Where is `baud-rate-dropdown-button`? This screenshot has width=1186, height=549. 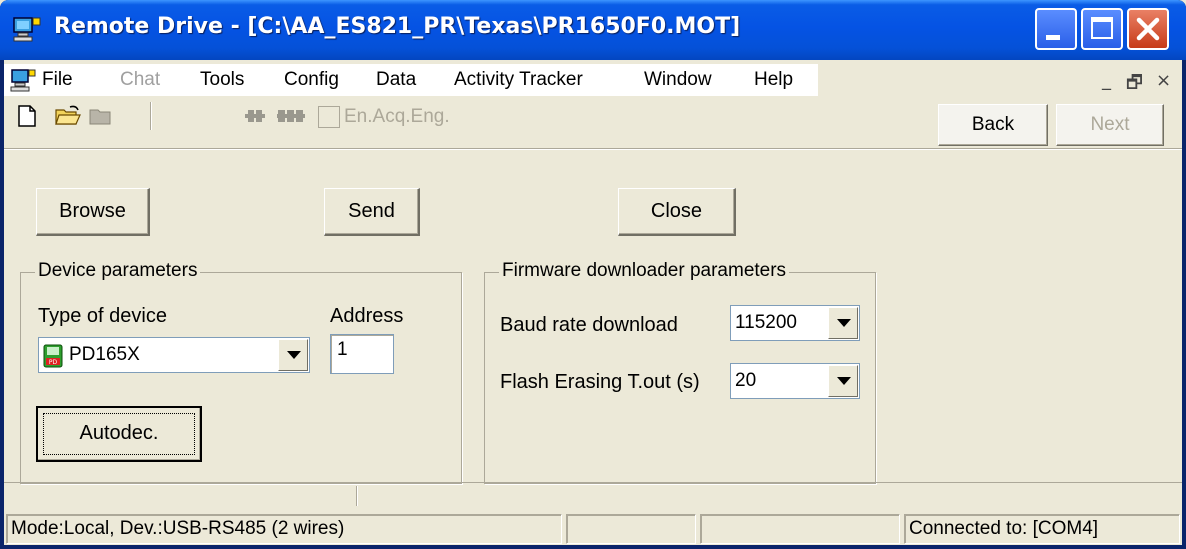 baud-rate-dropdown-button is located at coordinates (843, 323).